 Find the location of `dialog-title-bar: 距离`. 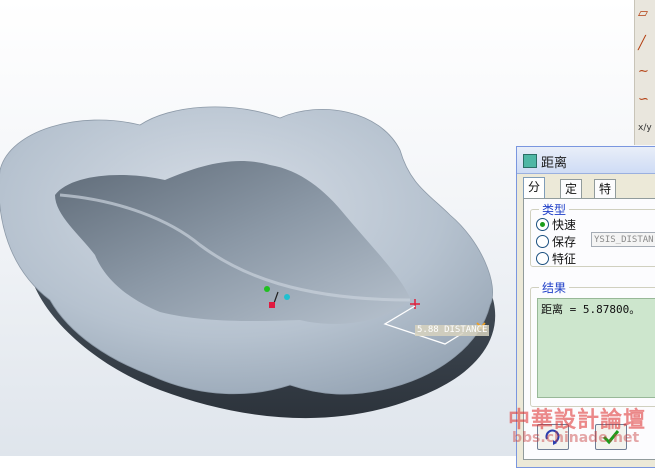

dialog-title-bar: 距离 is located at coordinates (586, 160).